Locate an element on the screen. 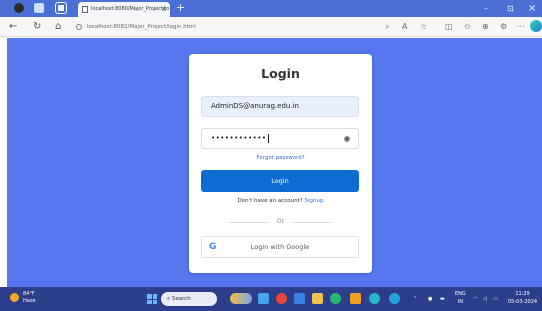 This screenshot has width=542, height=311. or-text: Or is located at coordinates (280, 221).